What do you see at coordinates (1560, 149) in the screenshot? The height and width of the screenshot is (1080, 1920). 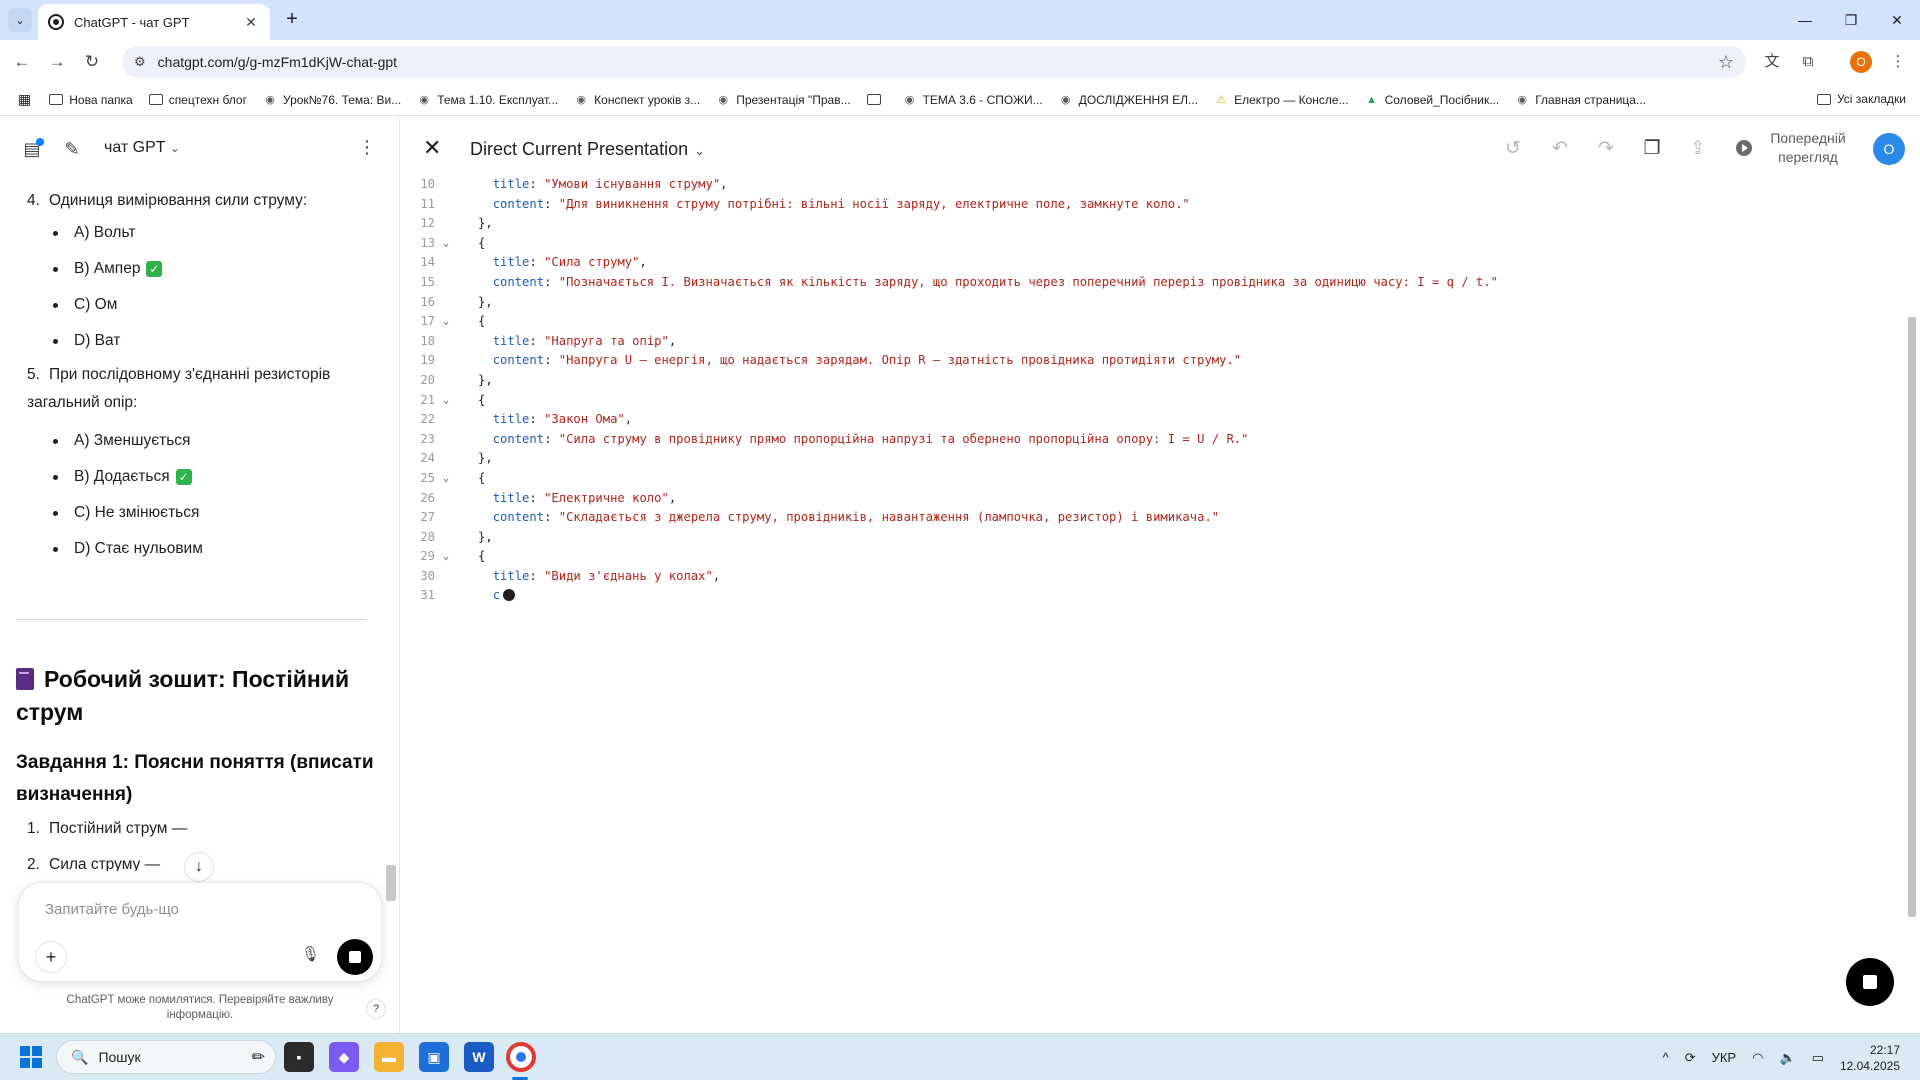 I see `undo-icon: ↶` at bounding box center [1560, 149].